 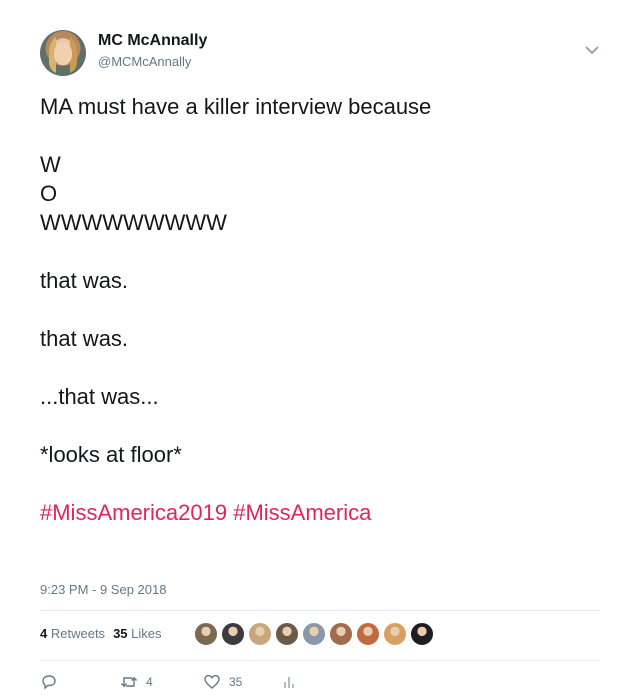 What do you see at coordinates (129, 682) in the screenshot?
I see `retweet-icon` at bounding box center [129, 682].